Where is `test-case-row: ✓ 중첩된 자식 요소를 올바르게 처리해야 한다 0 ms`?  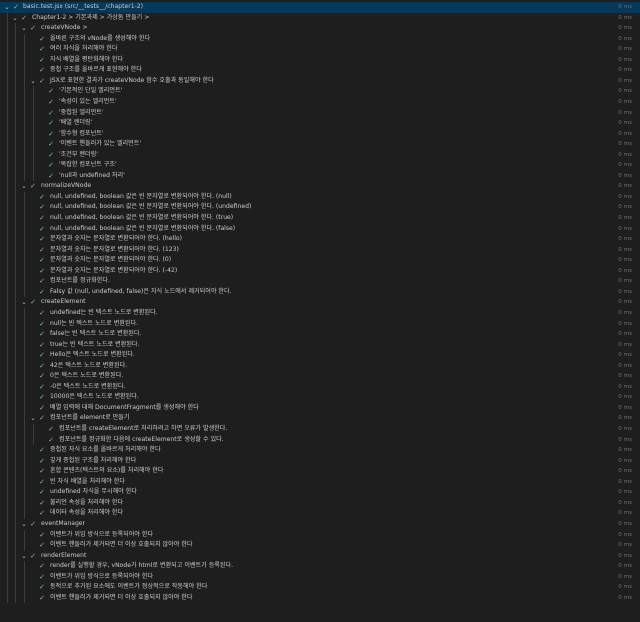
test-case-row: ✓ 중첩된 자식 요소를 올바르게 처리해야 한다 0 ms is located at coordinates (320, 450).